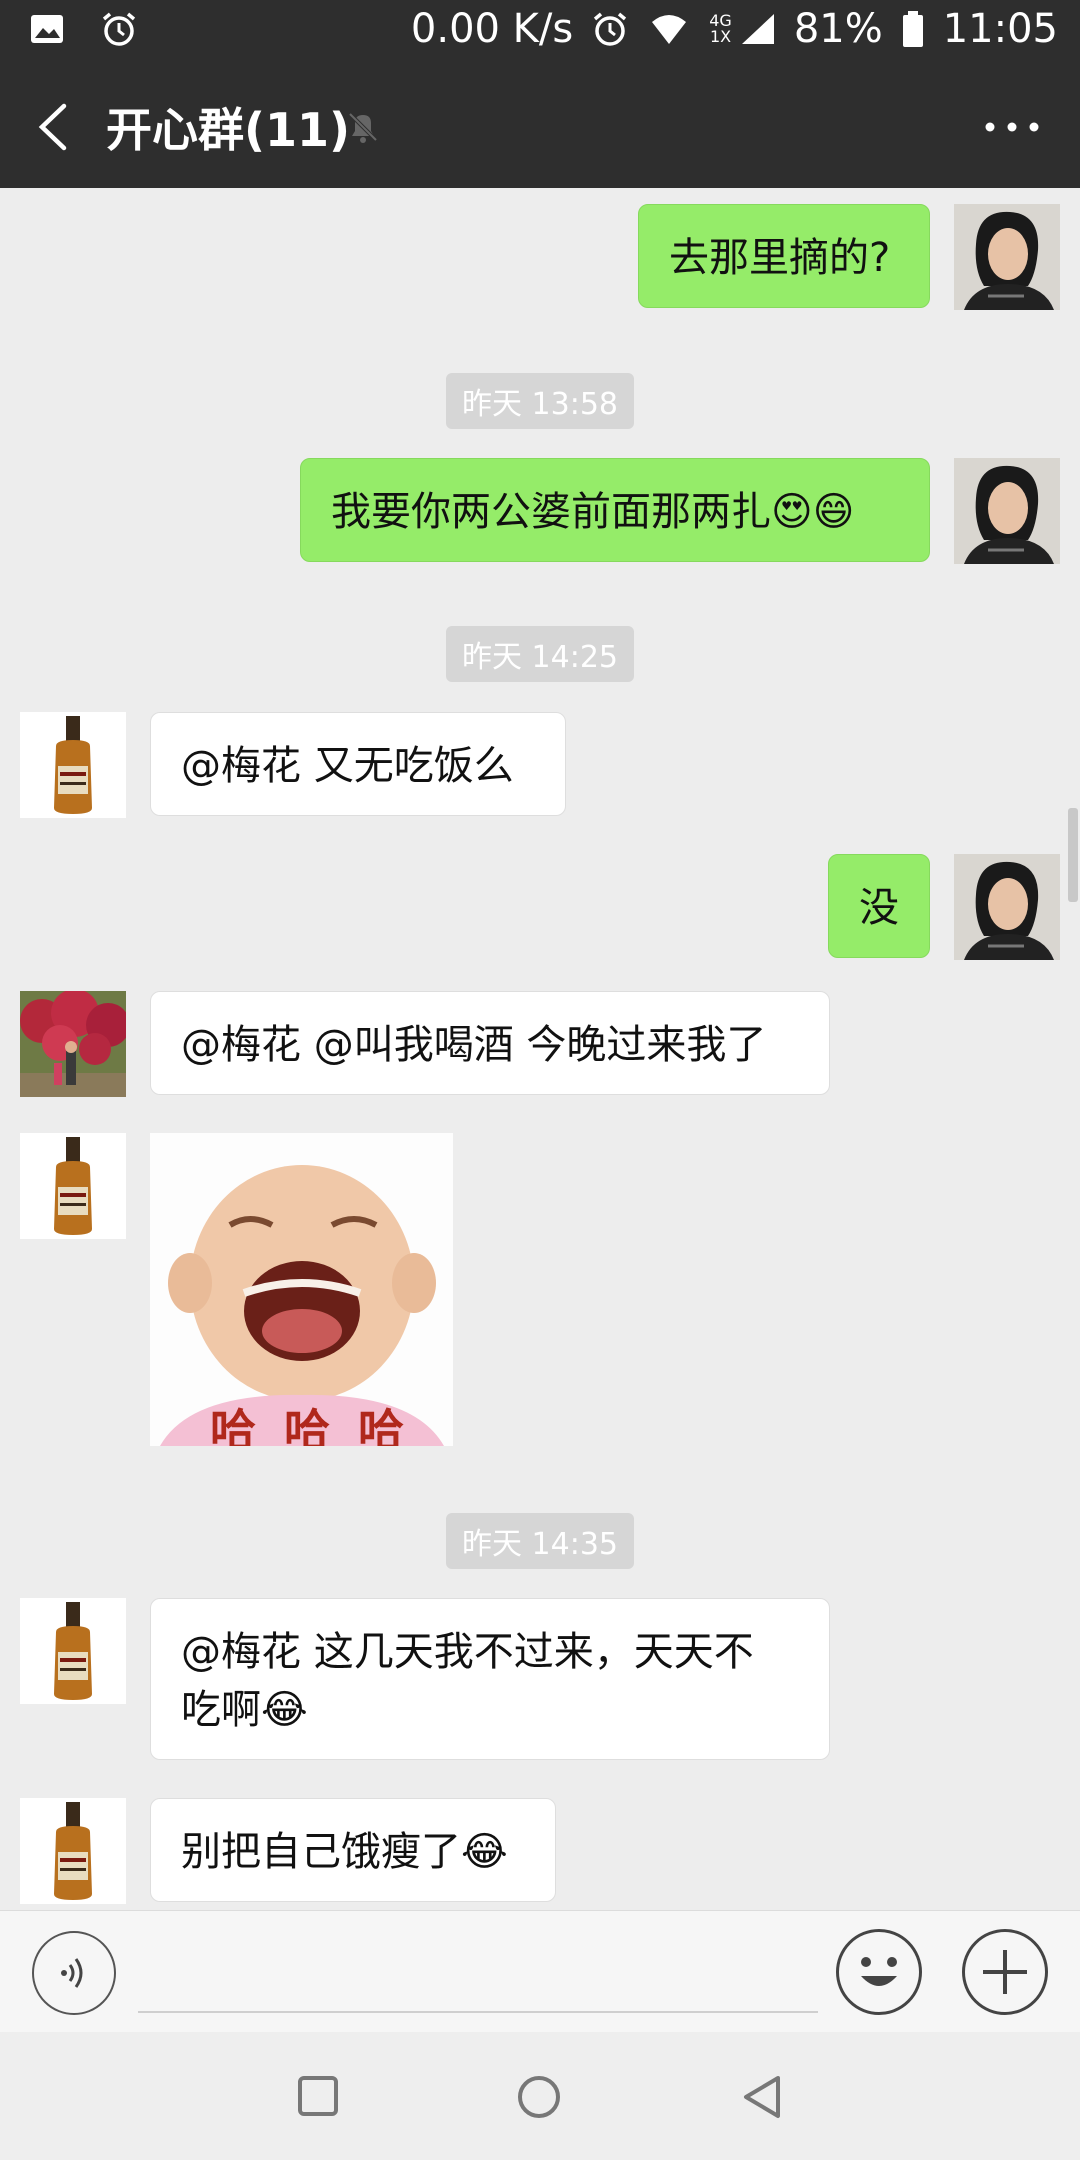 Image resolution: width=1080 pixels, height=2160 pixels. Describe the element at coordinates (879, 906) in the screenshot. I see `message-bubble: 没` at that location.